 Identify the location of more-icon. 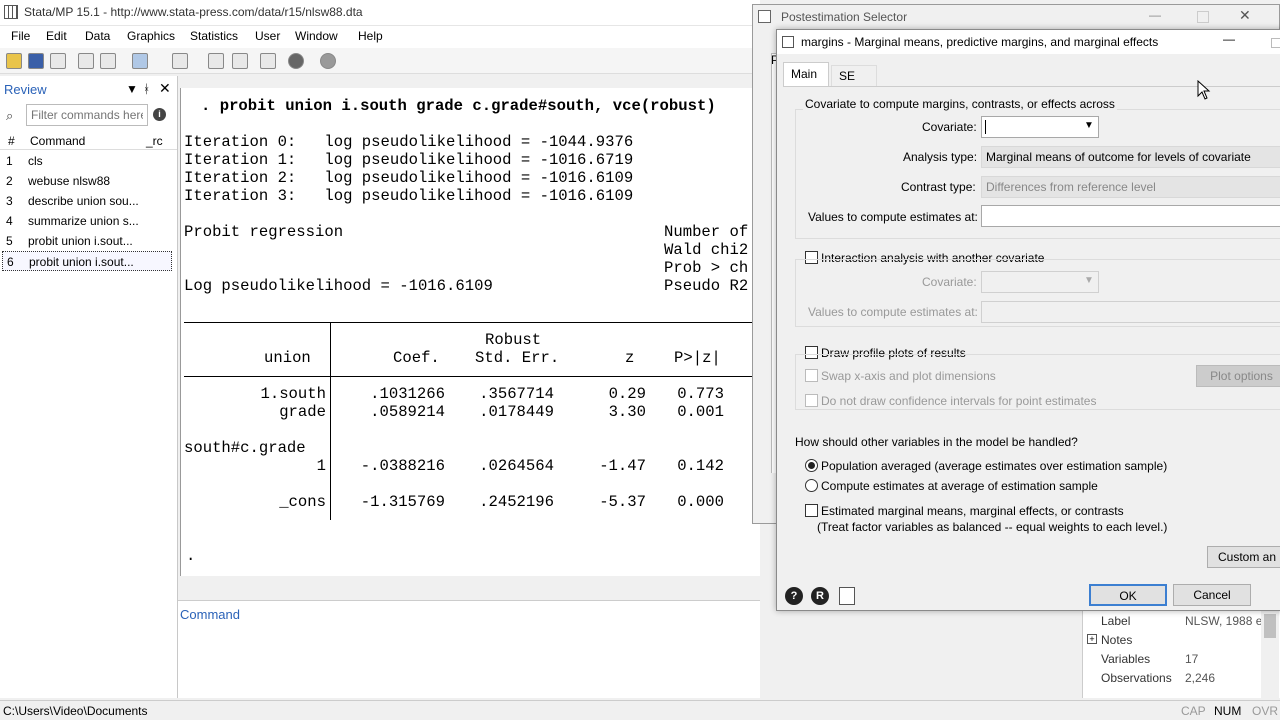
(296, 61).